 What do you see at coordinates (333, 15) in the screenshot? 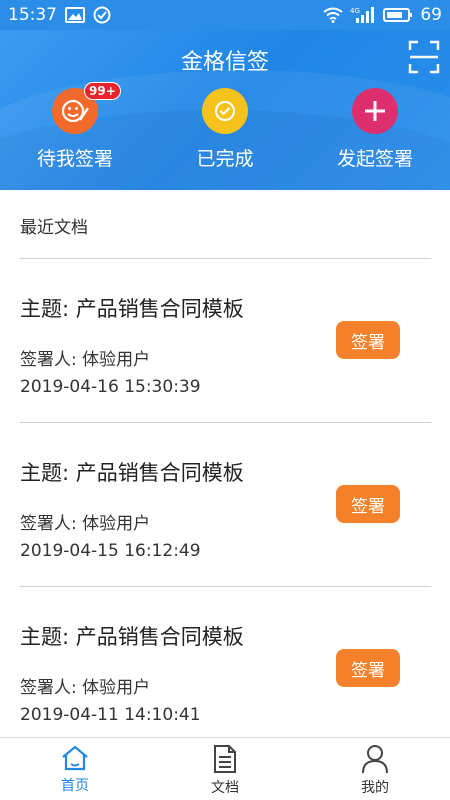
I see `wifi-icon` at bounding box center [333, 15].